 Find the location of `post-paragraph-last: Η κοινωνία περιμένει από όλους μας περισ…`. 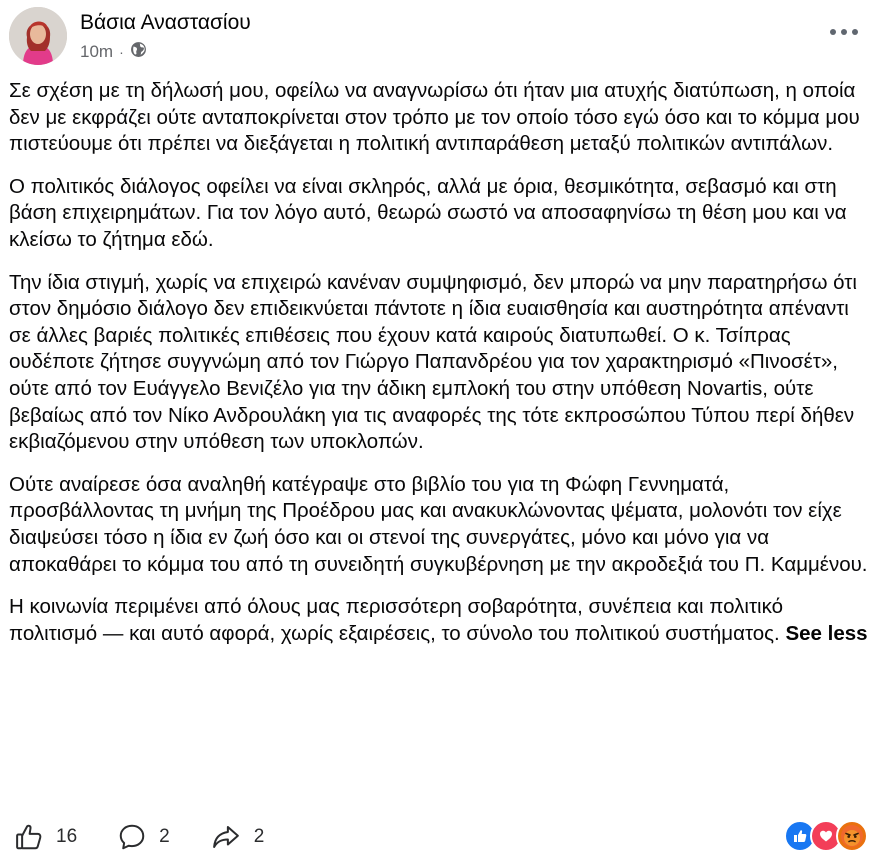

post-paragraph-last: Η κοινωνία περιμένει από όλους μας περισ… is located at coordinates (440, 620).